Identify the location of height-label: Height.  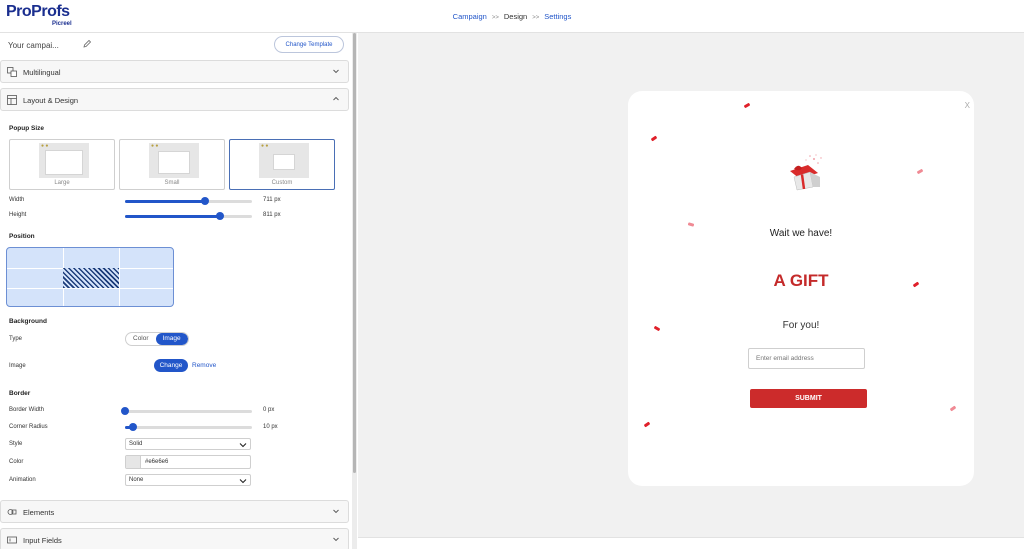
(18, 215).